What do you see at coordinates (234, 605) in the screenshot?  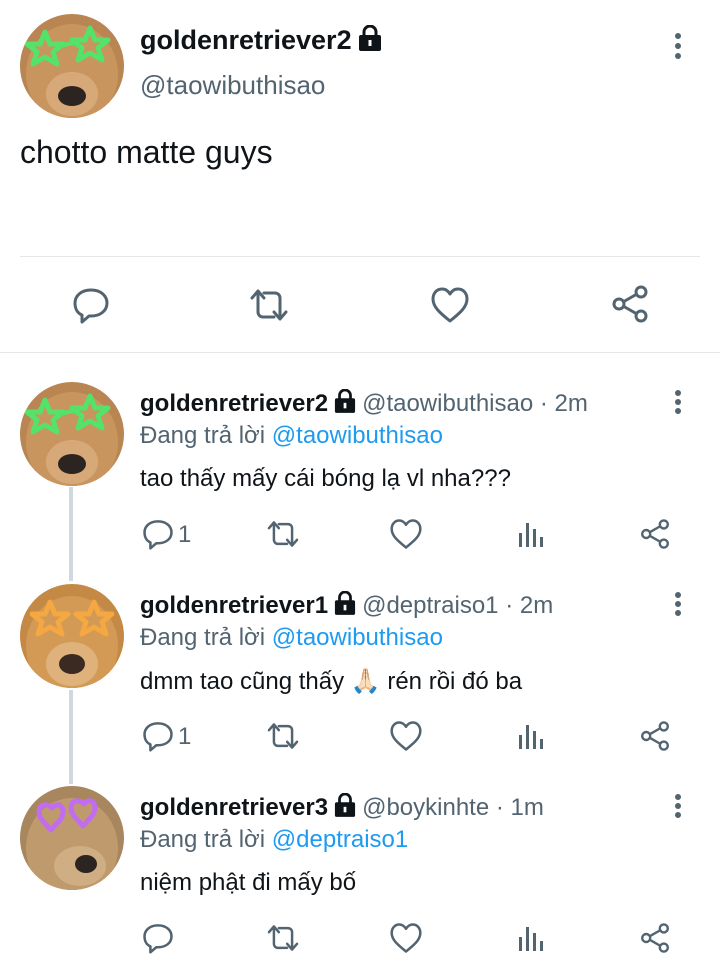 I see `display-name-text: goldenretriever1` at bounding box center [234, 605].